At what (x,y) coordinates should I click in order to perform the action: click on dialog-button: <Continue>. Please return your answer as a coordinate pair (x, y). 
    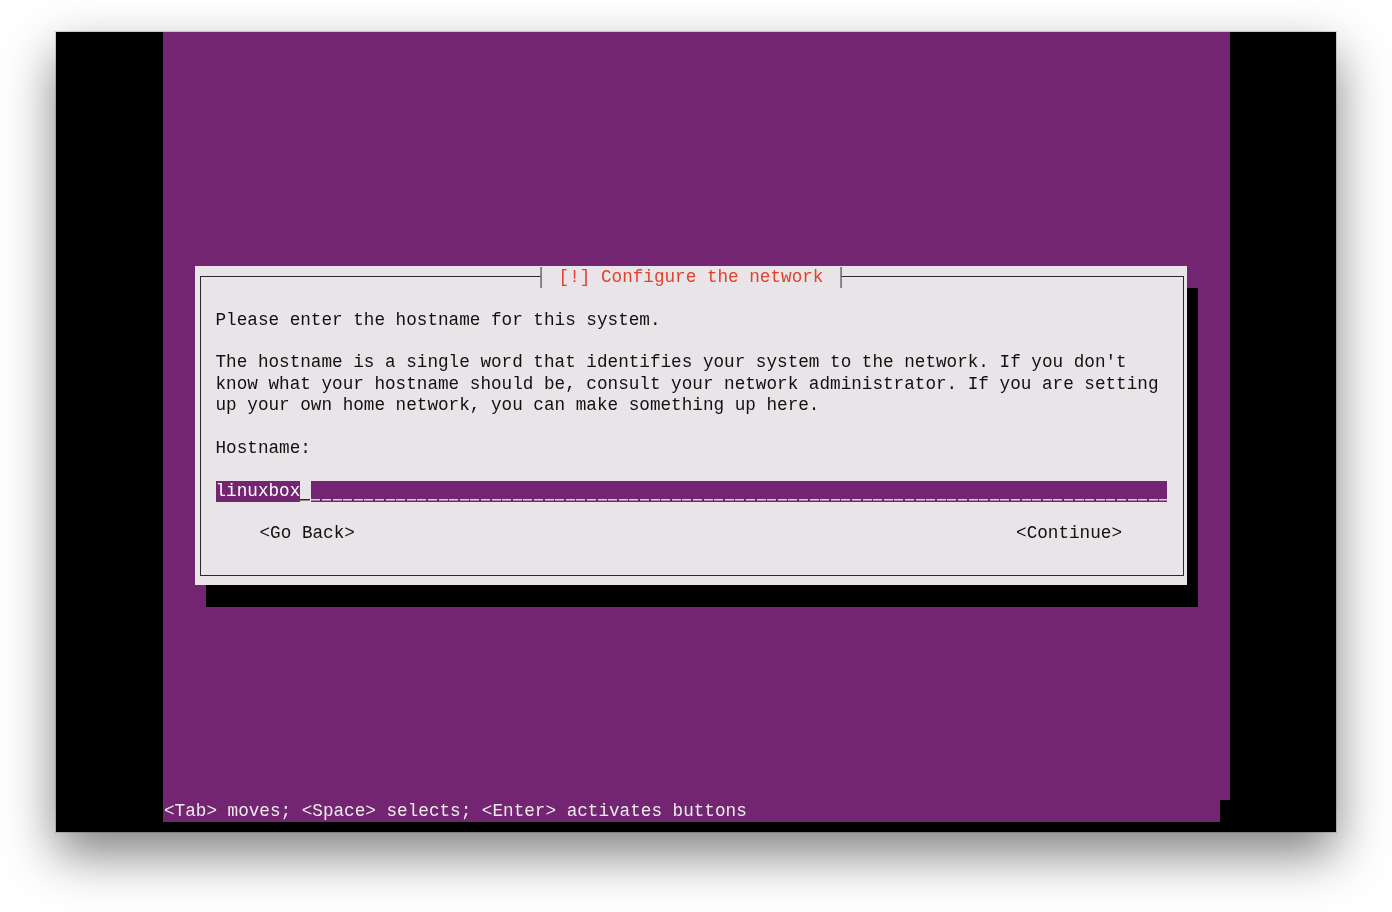
    Looking at the image, I should click on (1069, 534).